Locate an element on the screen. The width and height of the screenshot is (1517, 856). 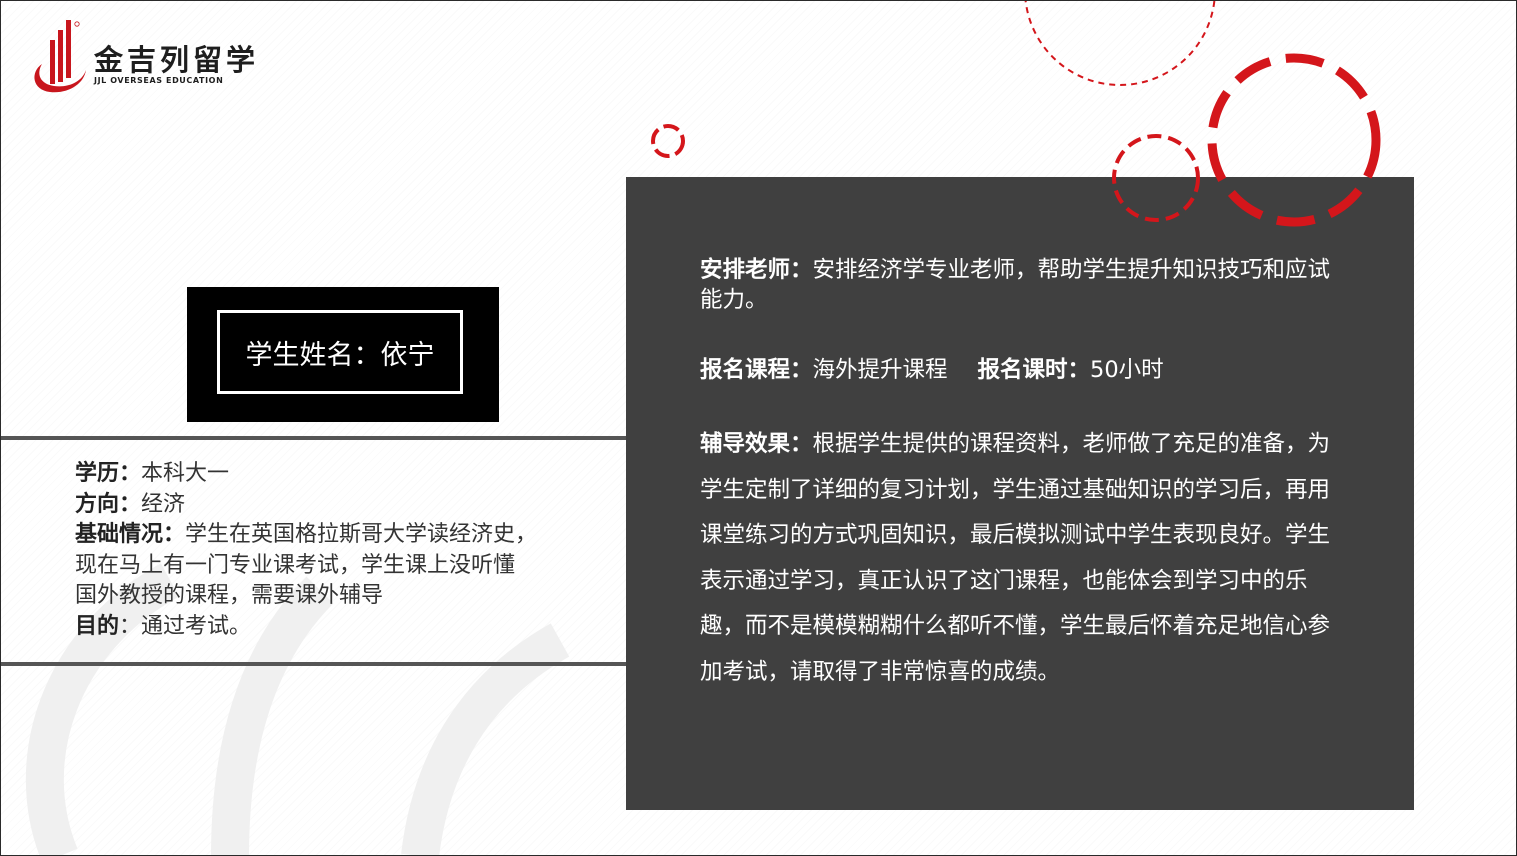
brand-name-cn: 金吉列留学 is located at coordinates (177, 60).